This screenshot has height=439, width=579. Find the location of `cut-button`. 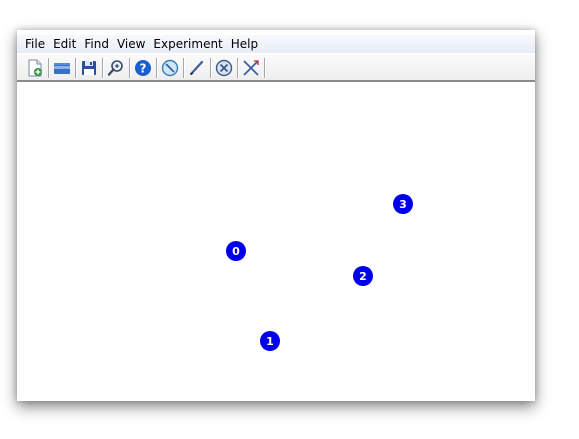

cut-button is located at coordinates (251, 68).